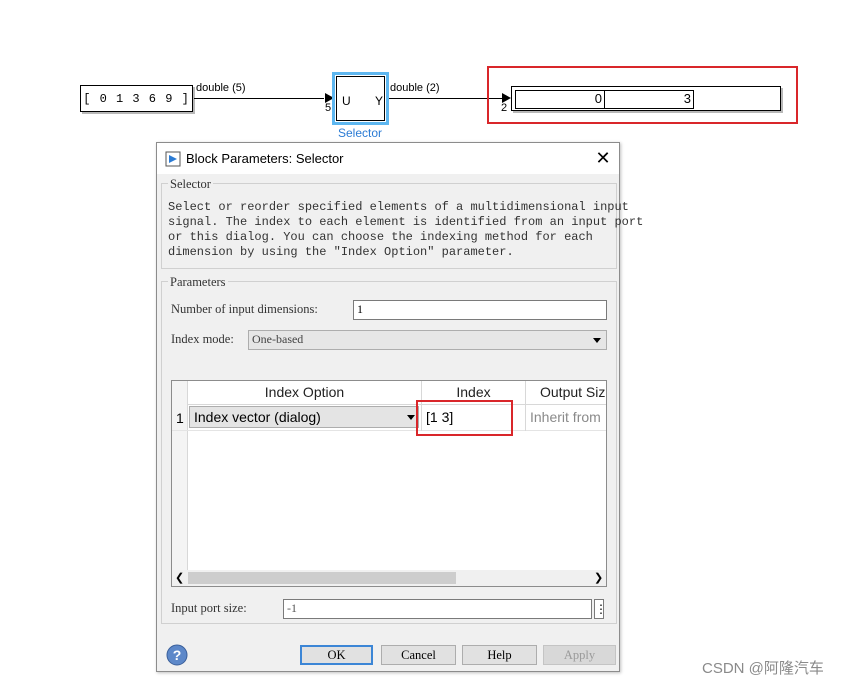 The width and height of the screenshot is (854, 684). What do you see at coordinates (265, 158) in the screenshot?
I see `dialog-title: Block Parameters: Selector` at bounding box center [265, 158].